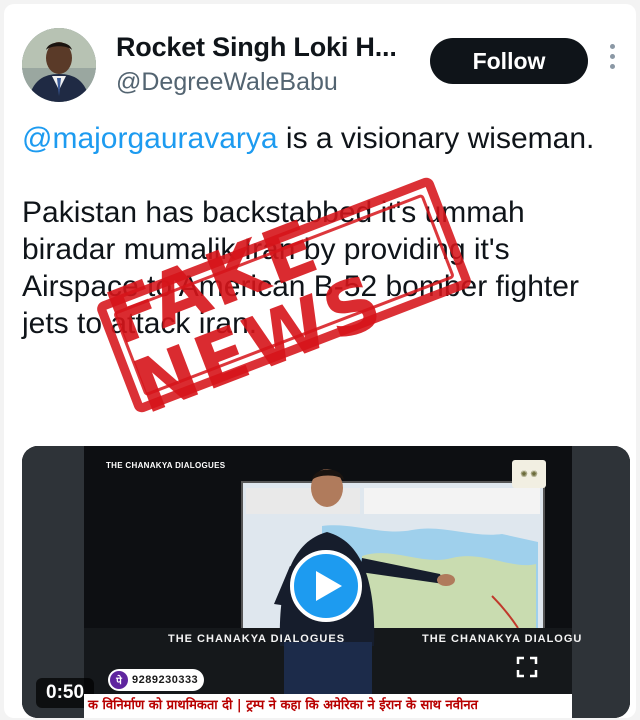 The width and height of the screenshot is (640, 720). What do you see at coordinates (166, 465) in the screenshot?
I see `show-logo: THE CHANAKYA DIALOGUES` at bounding box center [166, 465].